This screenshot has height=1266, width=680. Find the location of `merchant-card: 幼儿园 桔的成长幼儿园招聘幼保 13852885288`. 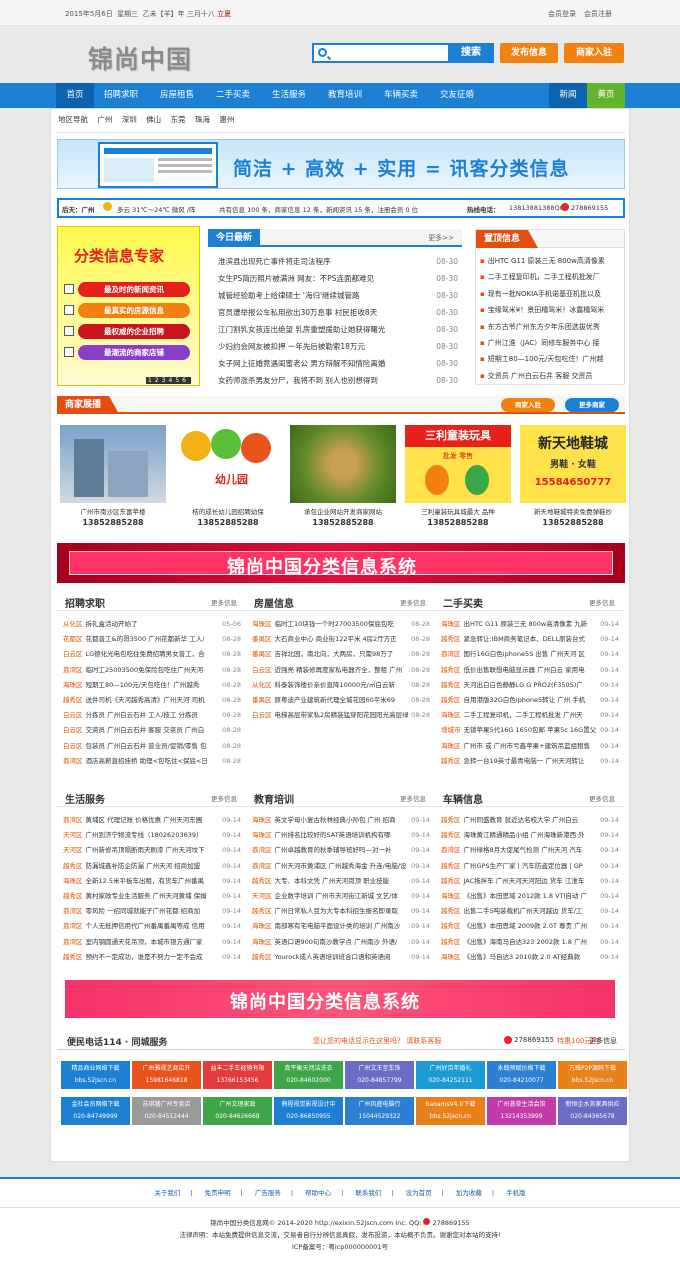

merchant-card: 幼儿园 桔的成长幼儿园招聘幼保 13852885288 is located at coordinates (228, 479).